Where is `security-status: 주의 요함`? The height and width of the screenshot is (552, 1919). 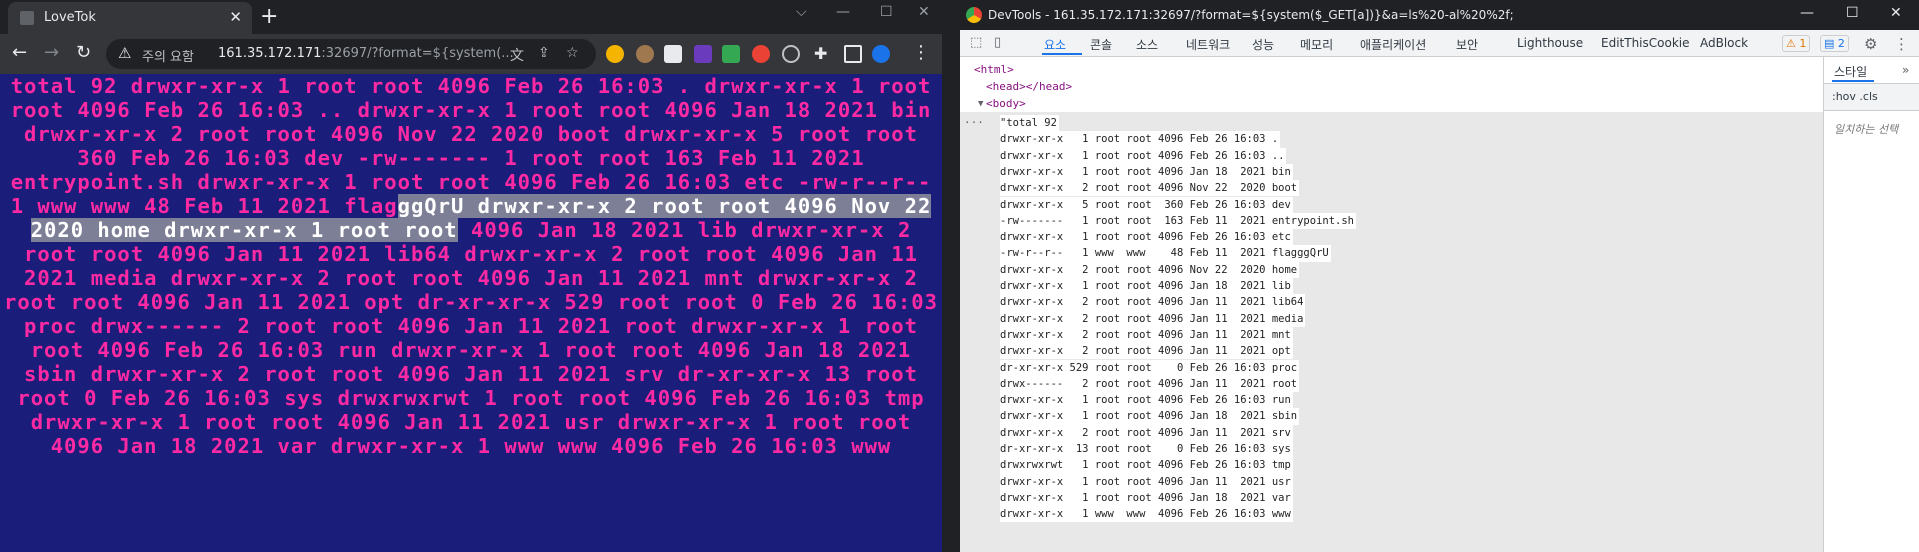
security-status: 주의 요함 is located at coordinates (168, 55).